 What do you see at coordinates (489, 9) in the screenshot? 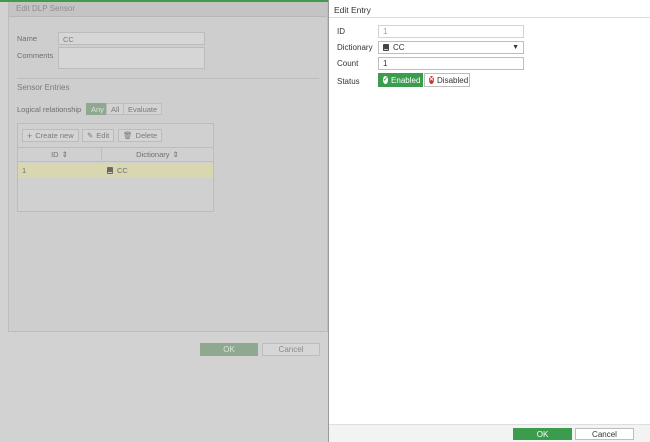
I see `panel-title: Edit Entry` at bounding box center [489, 9].